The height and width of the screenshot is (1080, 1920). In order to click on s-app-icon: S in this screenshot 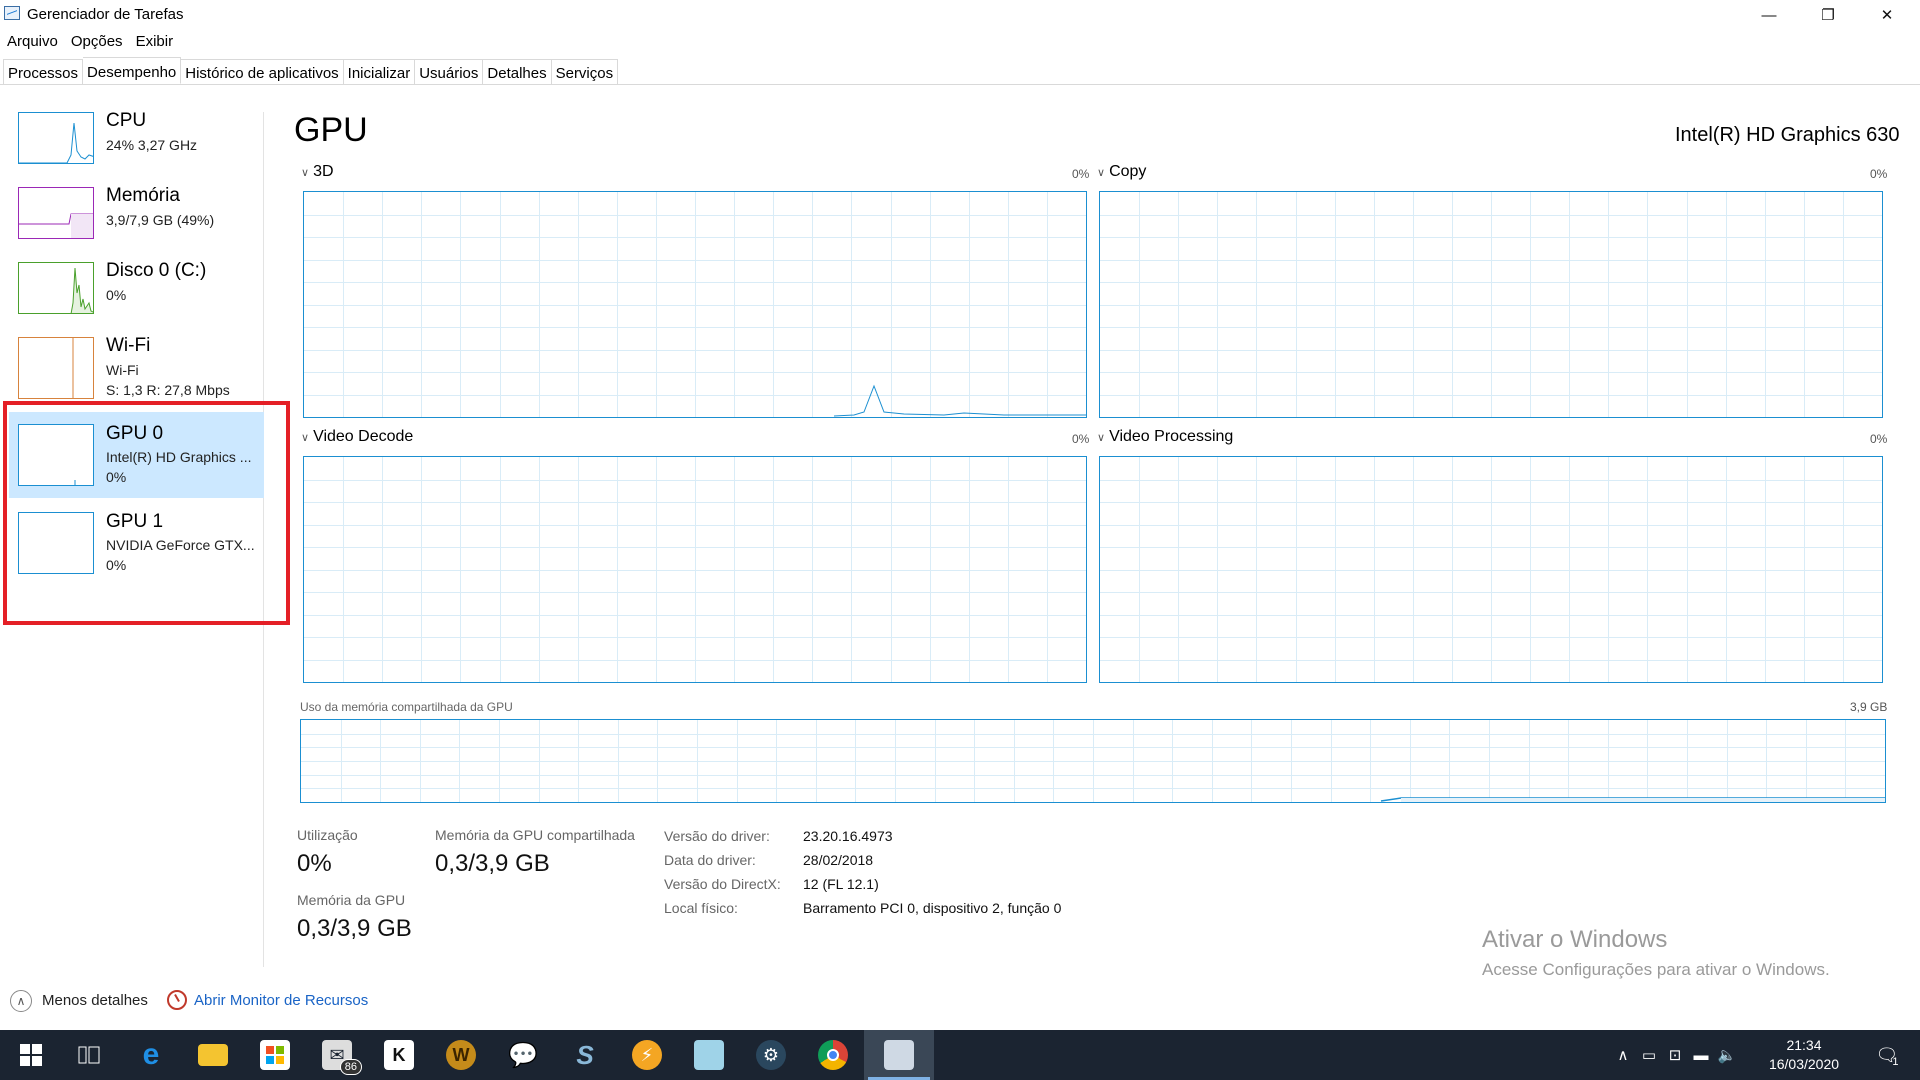, I will do `click(585, 1054)`.